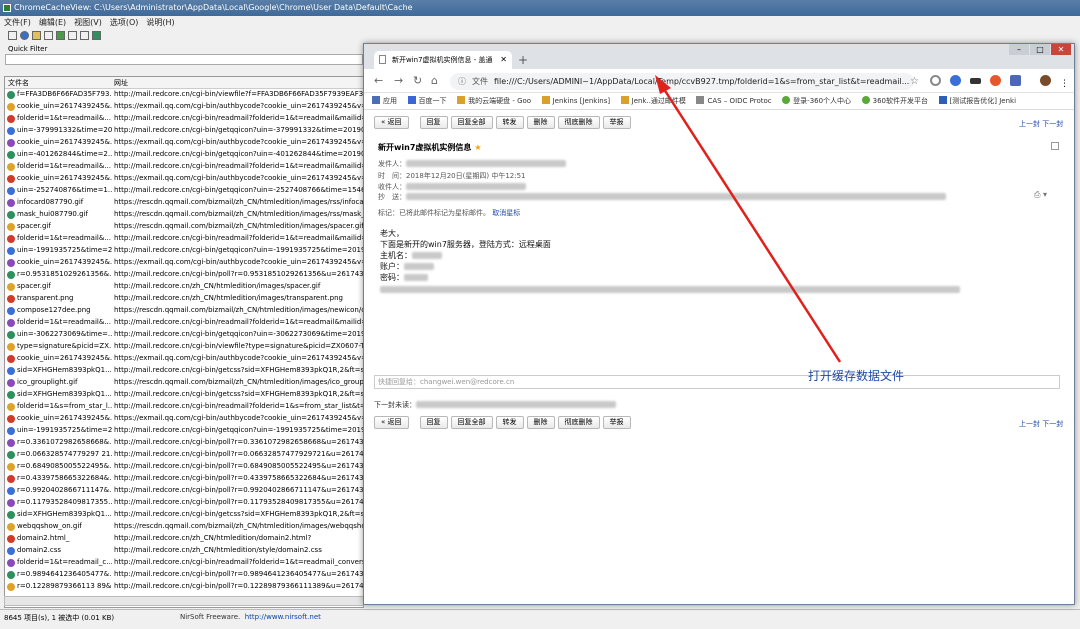 This screenshot has width=1080, height=629. What do you see at coordinates (471, 422) in the screenshot?
I see `reply-all-button: 回复全部` at bounding box center [471, 422].